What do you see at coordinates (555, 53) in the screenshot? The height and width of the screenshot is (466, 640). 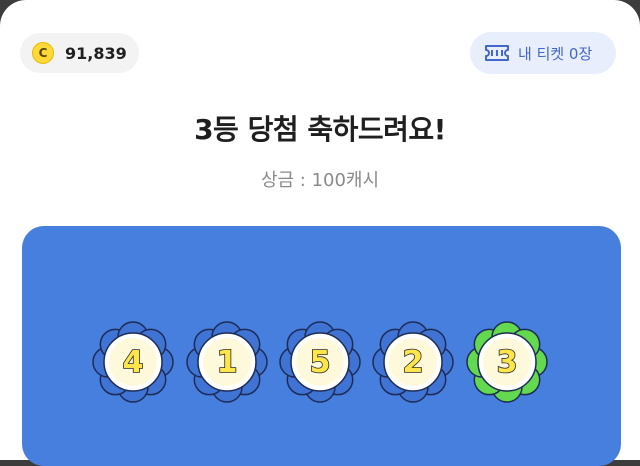 I see `my-tickets-label: 내 티켓 0장` at bounding box center [555, 53].